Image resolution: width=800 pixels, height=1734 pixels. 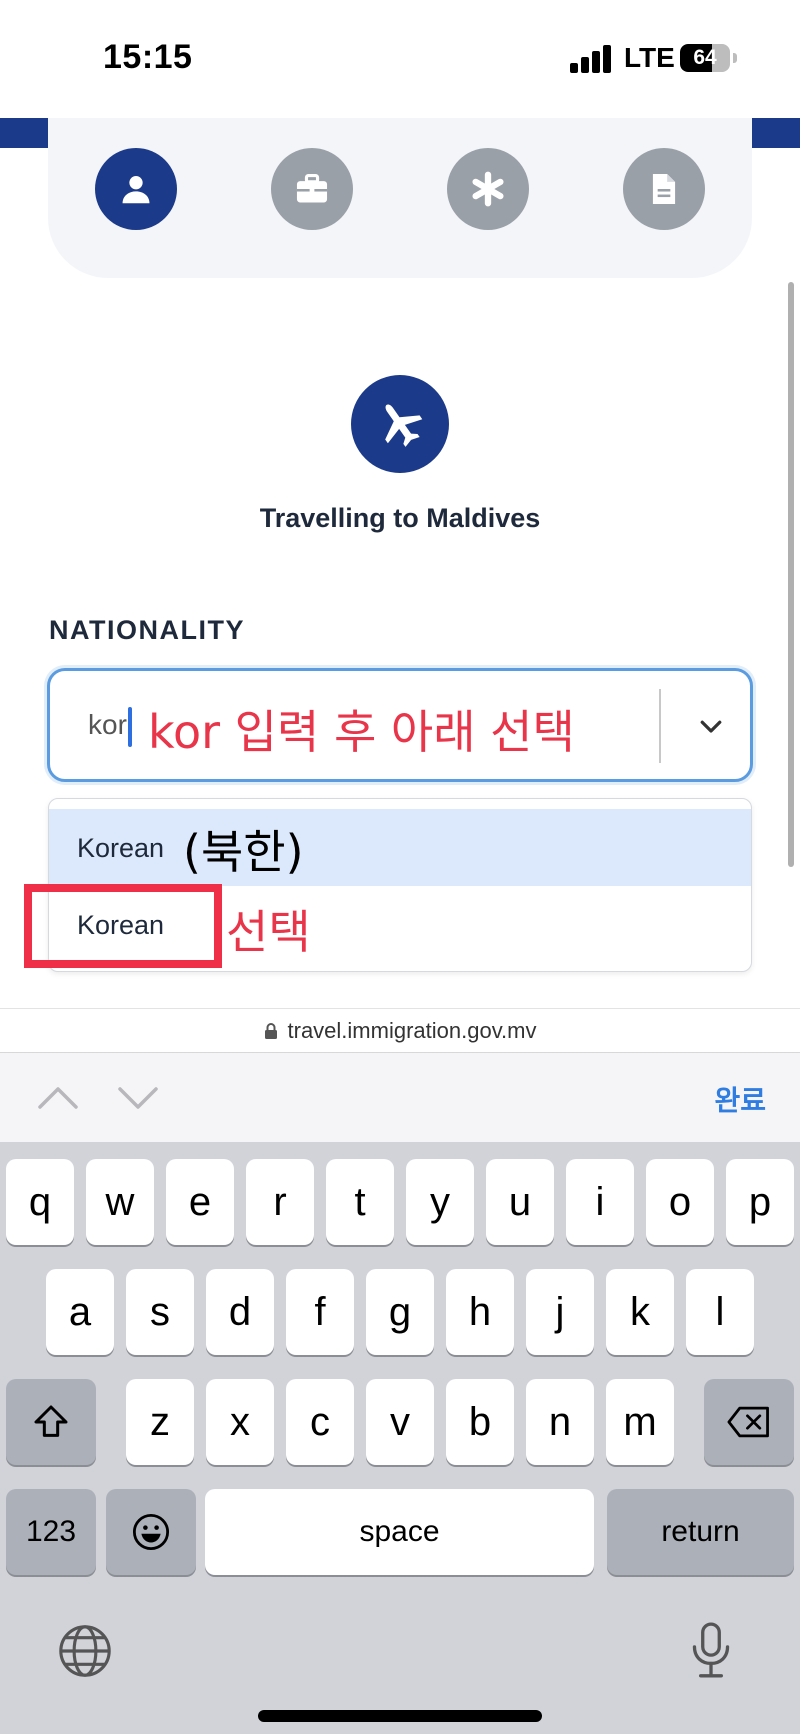 What do you see at coordinates (243, 852) in the screenshot?
I see `annotation-north-korea: (북한)` at bounding box center [243, 852].